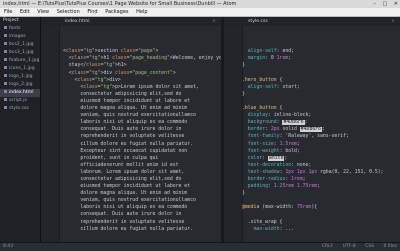 The height and width of the screenshot is (251, 400). What do you see at coordinates (313, 165) in the screenshot?
I see `code-line: text-decoration: none;` at bounding box center [313, 165].